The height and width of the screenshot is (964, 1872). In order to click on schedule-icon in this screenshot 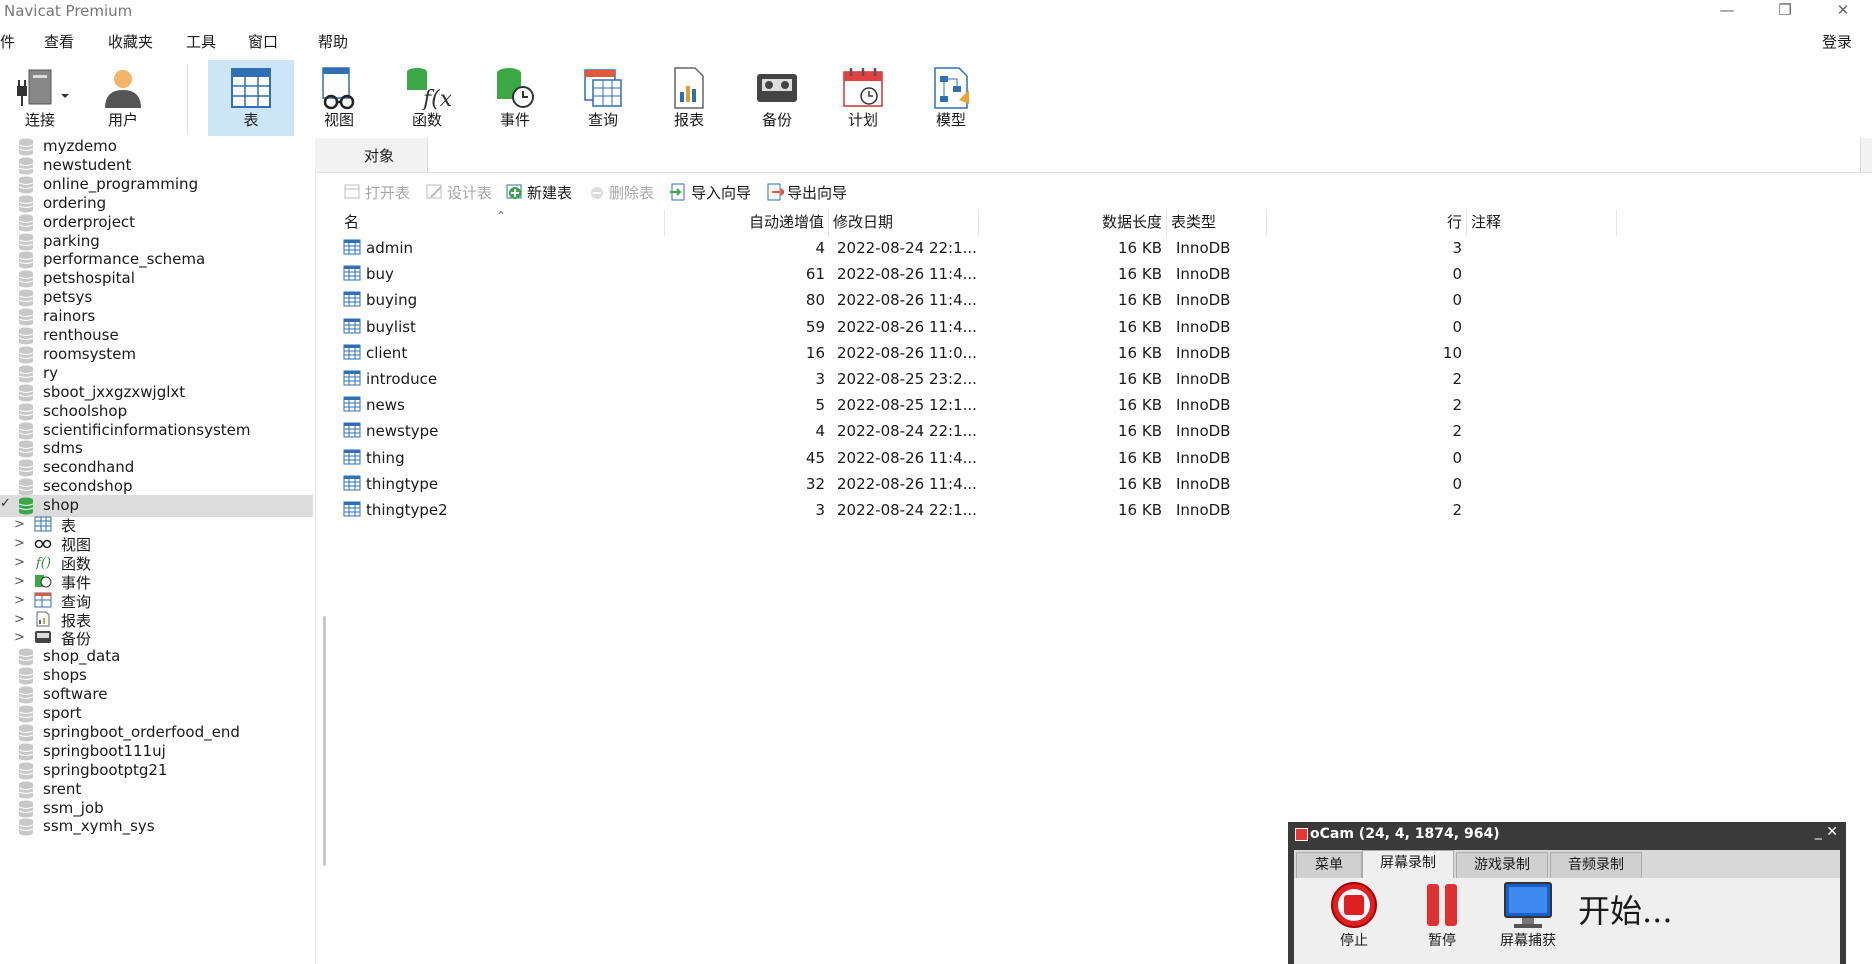, I will do `click(863, 87)`.